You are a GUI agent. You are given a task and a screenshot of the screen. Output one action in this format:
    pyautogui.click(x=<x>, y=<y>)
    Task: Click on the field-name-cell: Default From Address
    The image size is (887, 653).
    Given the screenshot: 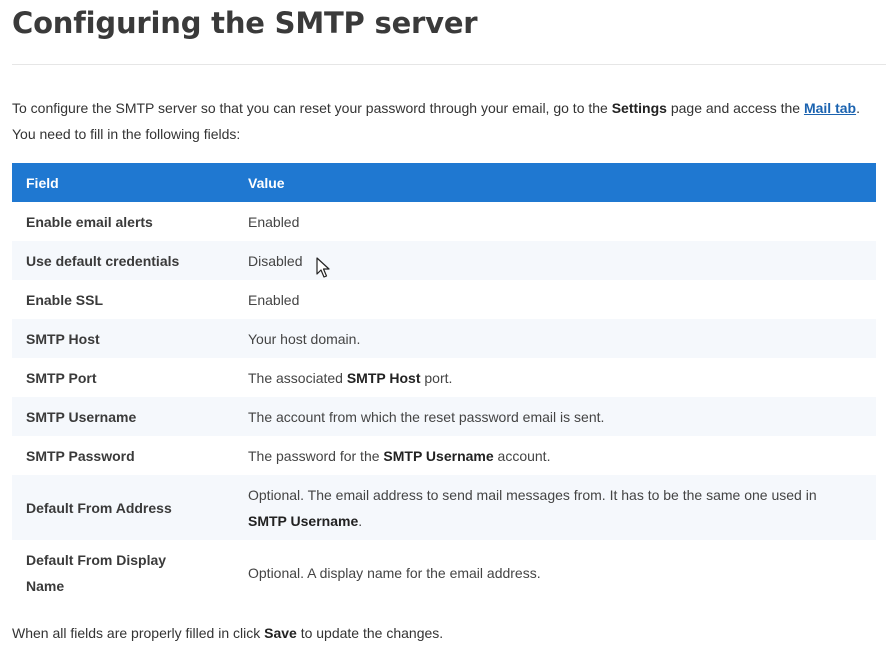 What is the action you would take?
    pyautogui.click(x=99, y=507)
    